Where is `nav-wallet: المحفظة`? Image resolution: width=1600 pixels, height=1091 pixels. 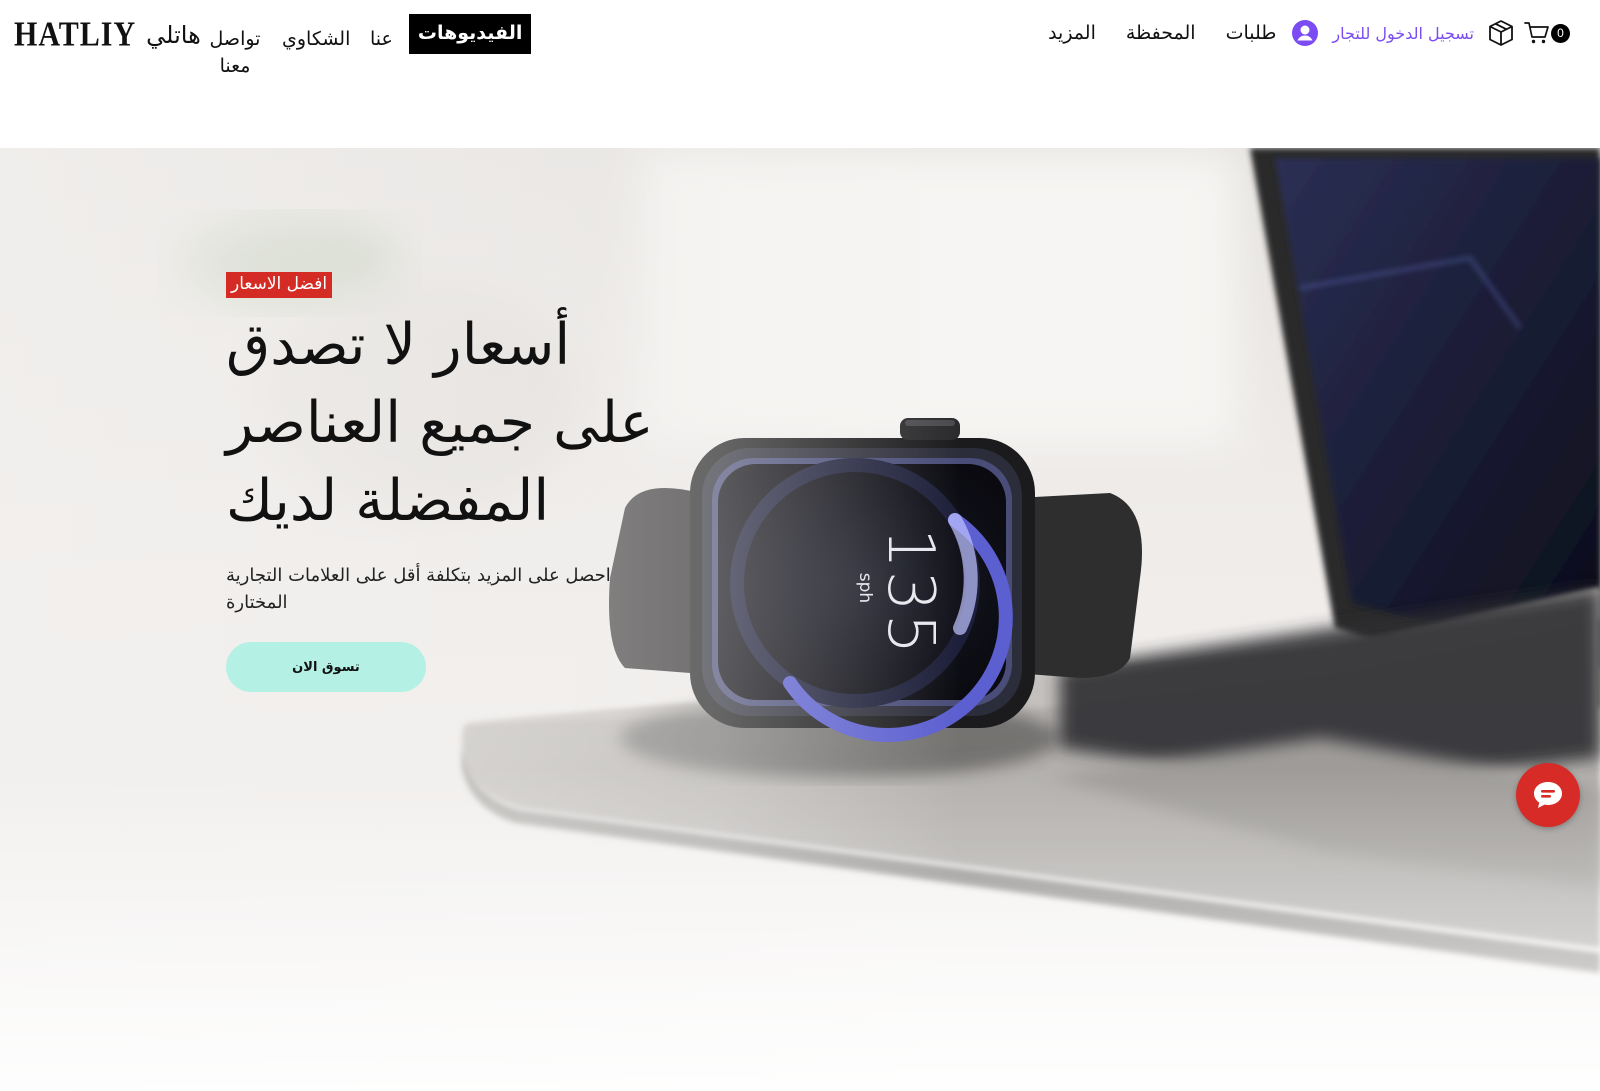 nav-wallet: المحفظة is located at coordinates (1161, 33).